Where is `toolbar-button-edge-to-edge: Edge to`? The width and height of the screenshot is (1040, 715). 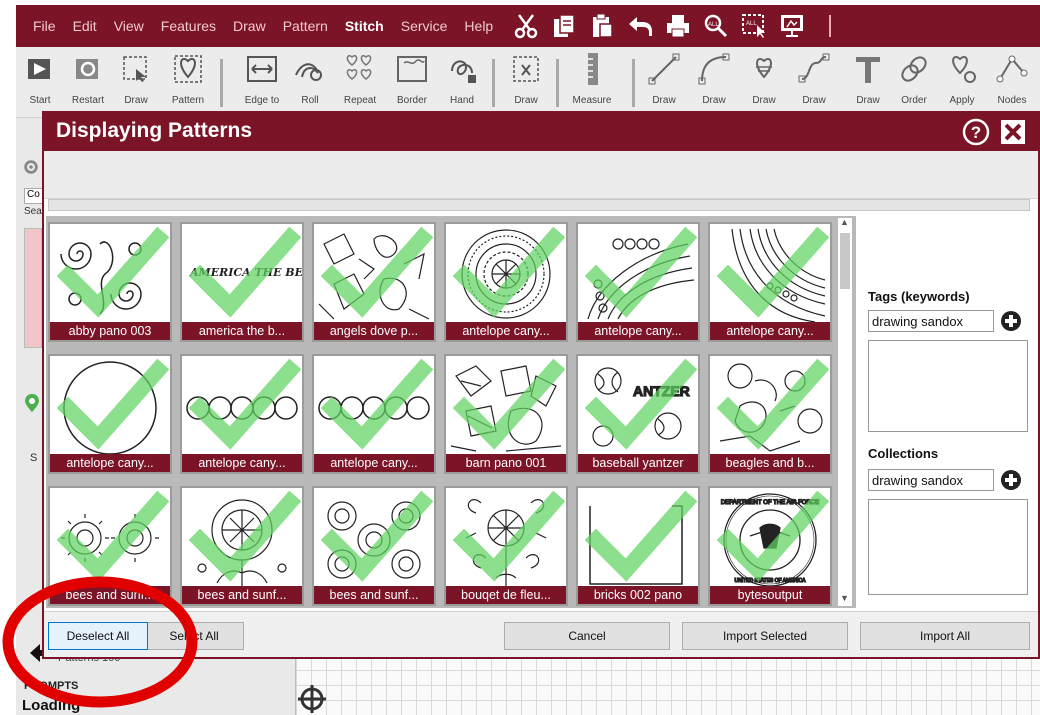 toolbar-button-edge-to-edge: Edge to is located at coordinates (262, 84).